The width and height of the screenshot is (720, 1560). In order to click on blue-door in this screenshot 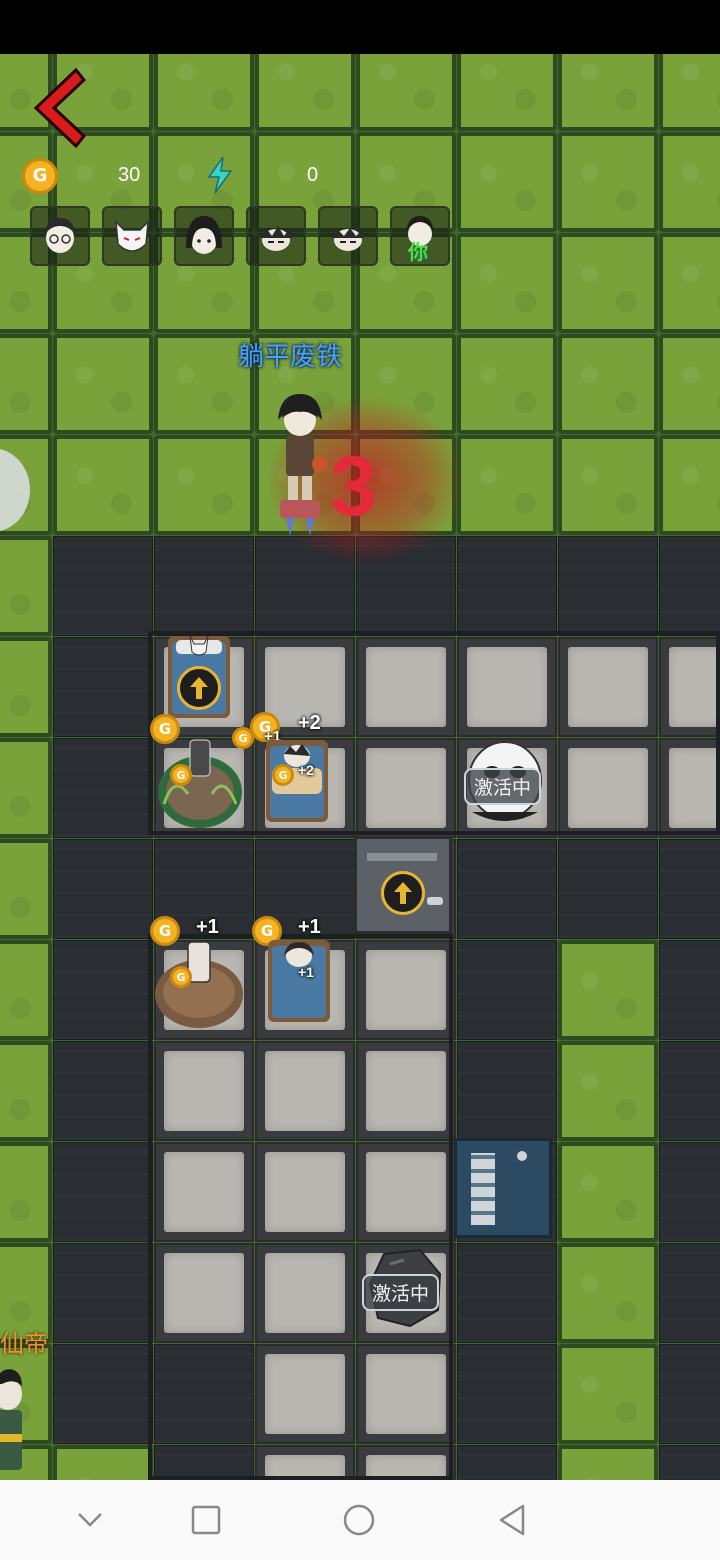, I will do `click(503, 1188)`.